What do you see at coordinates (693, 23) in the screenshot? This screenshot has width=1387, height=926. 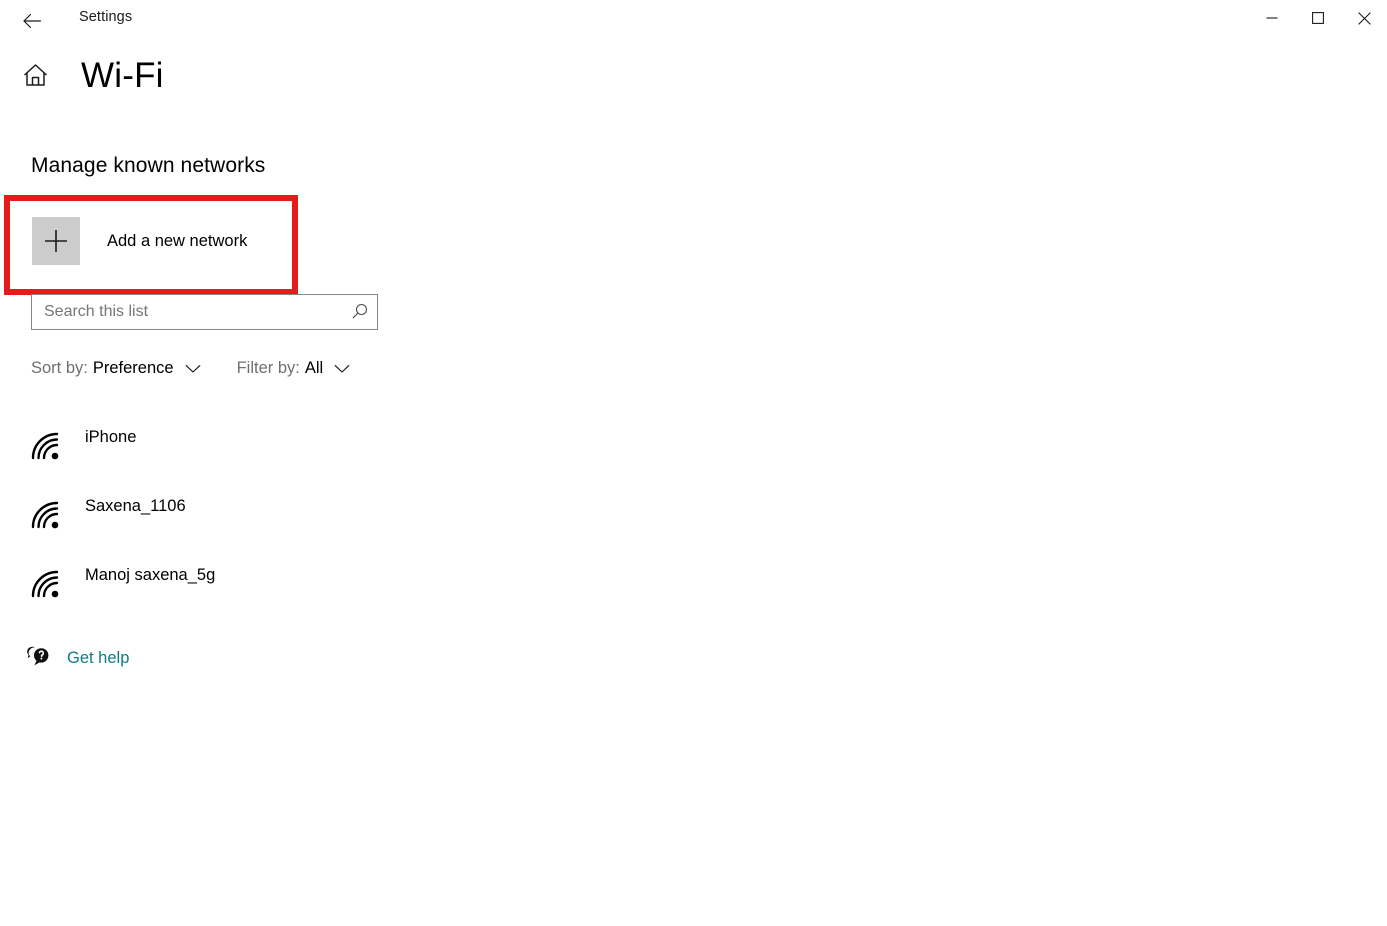 I see `title-bar: Settings` at bounding box center [693, 23].